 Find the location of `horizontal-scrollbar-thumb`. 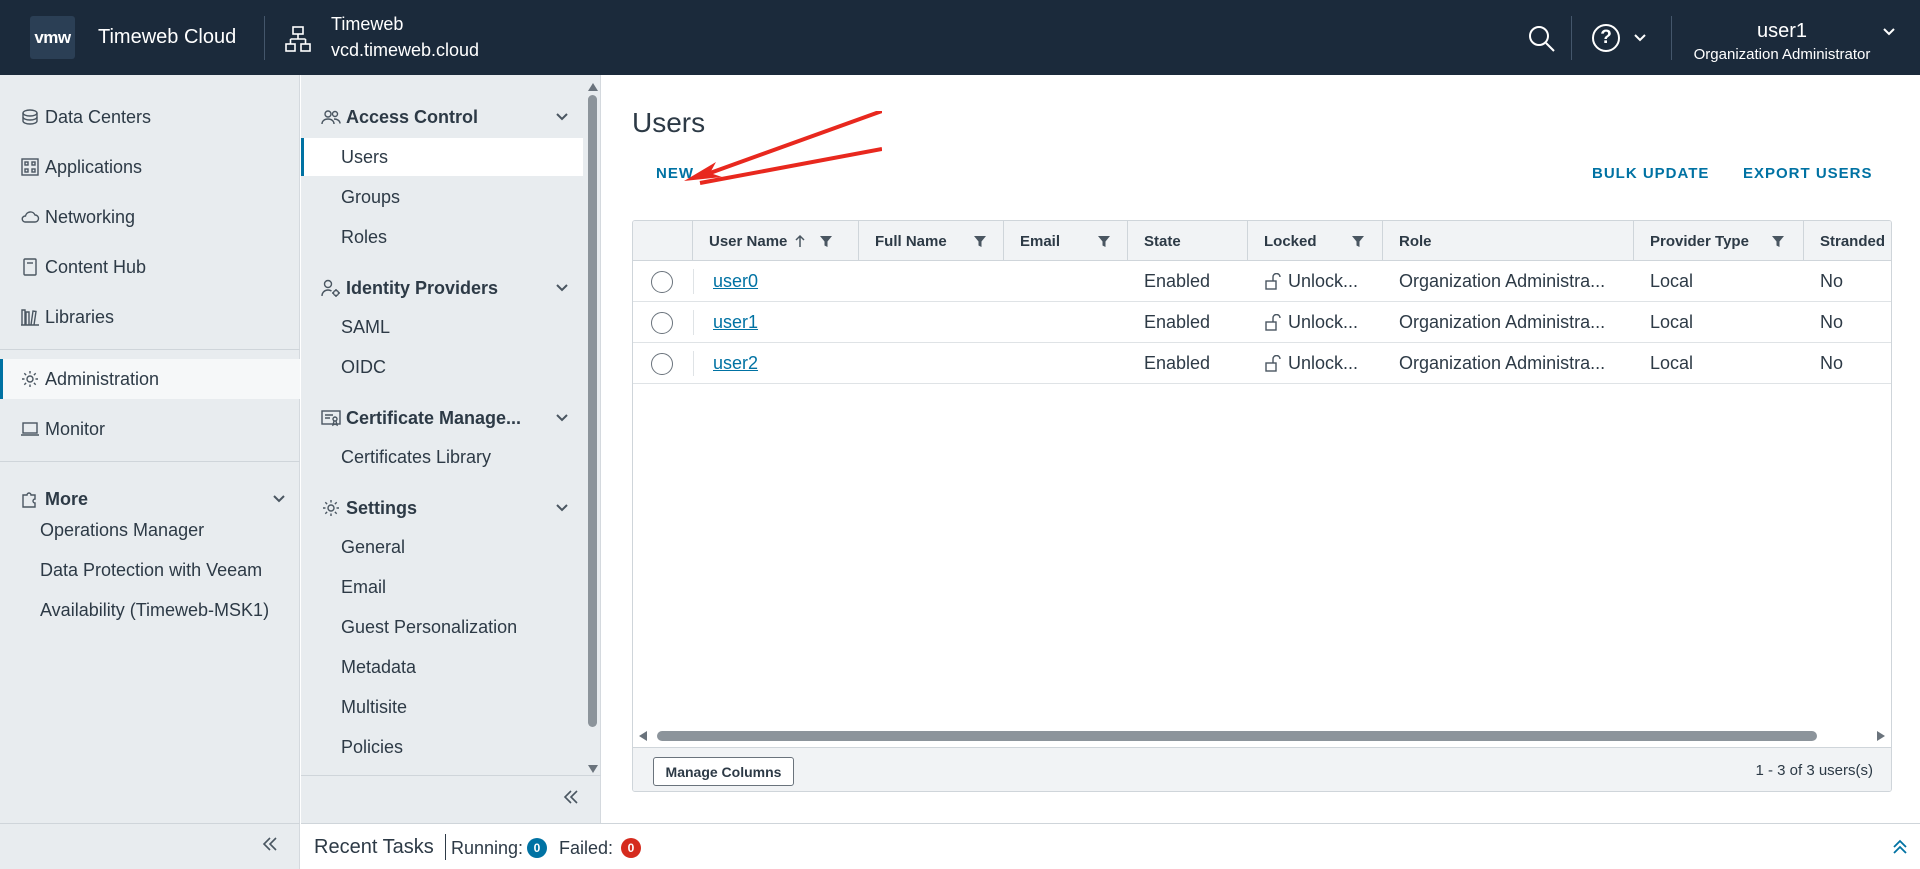

horizontal-scrollbar-thumb is located at coordinates (1237, 736).